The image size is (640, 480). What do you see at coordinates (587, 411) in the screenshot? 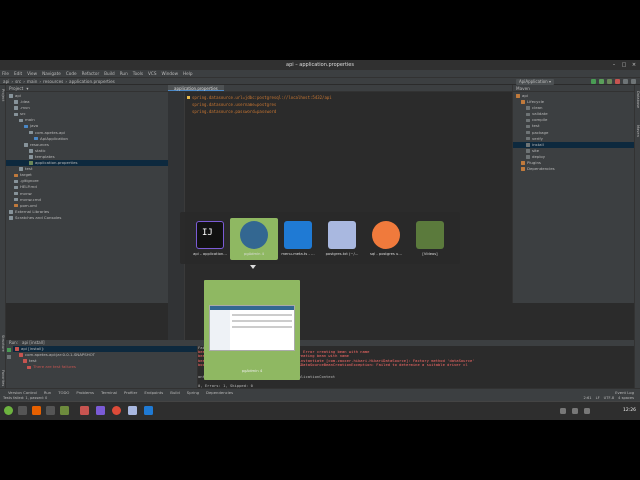
I see `battery-icon` at bounding box center [587, 411].